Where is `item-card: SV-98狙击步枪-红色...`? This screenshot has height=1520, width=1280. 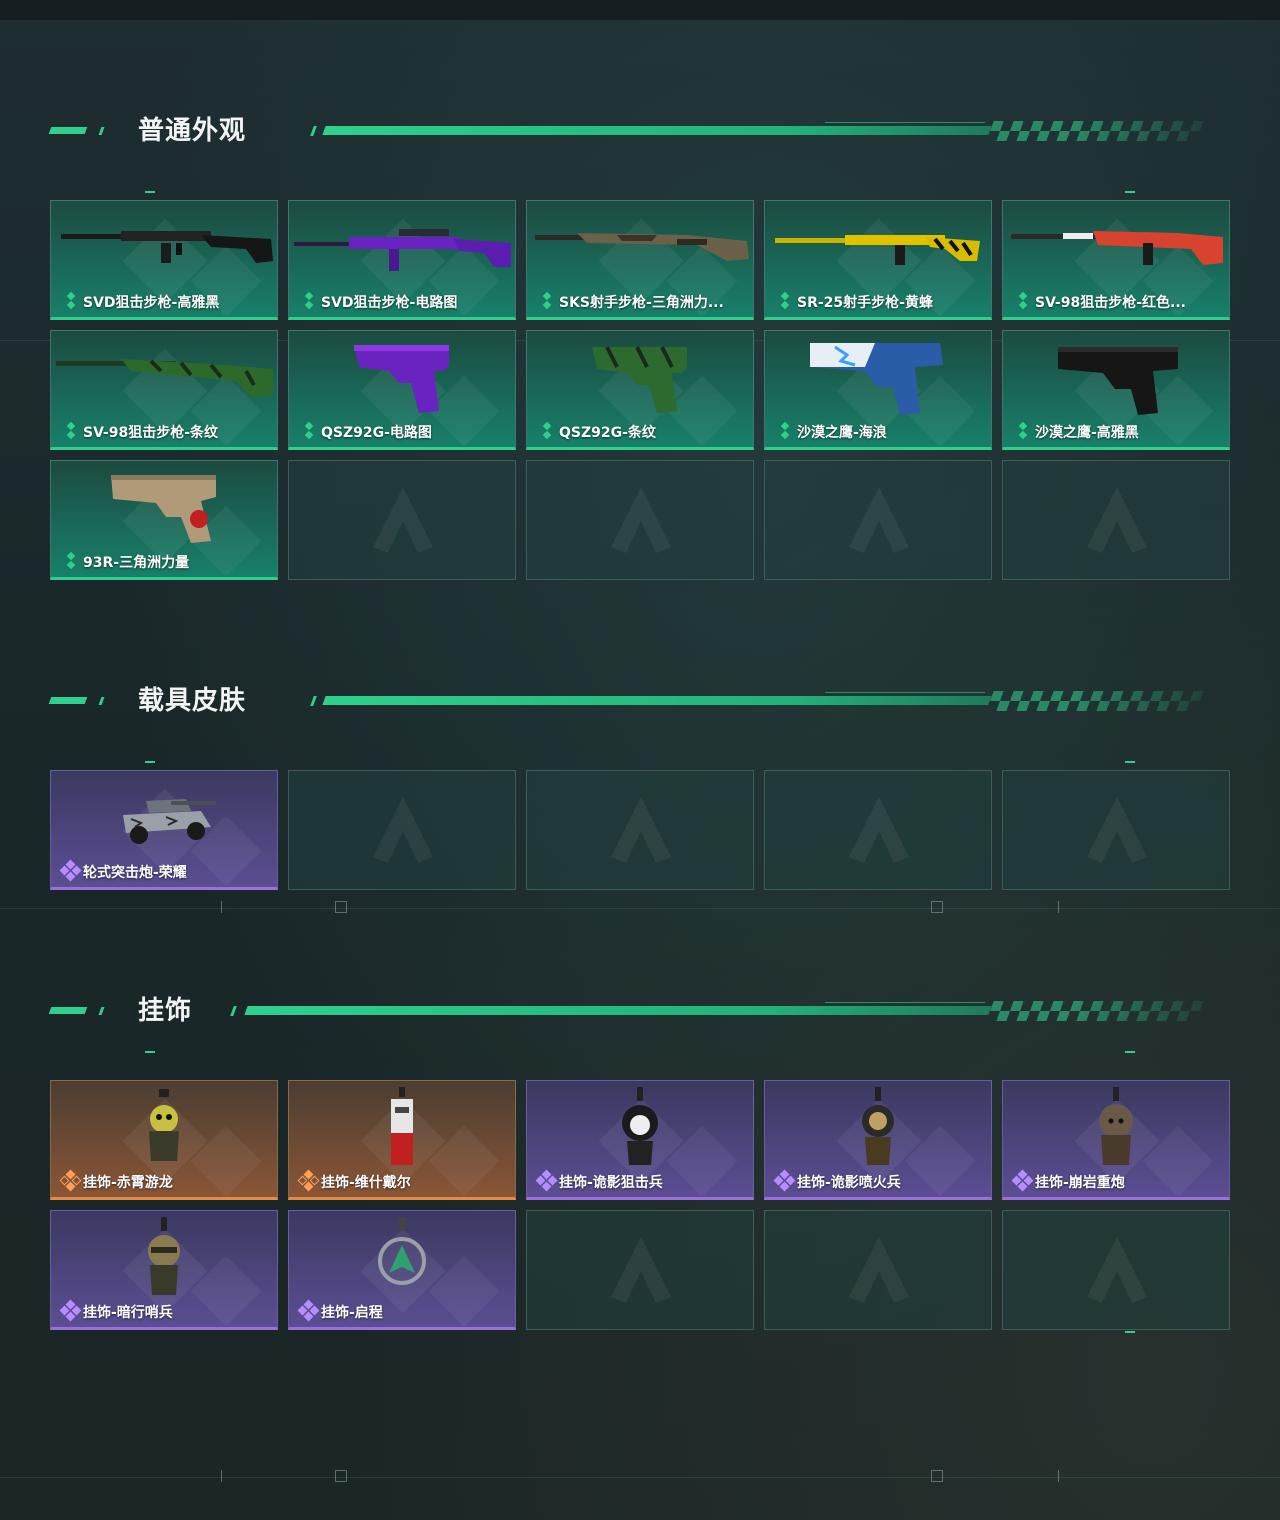 item-card: SV-98狙击步枪-红色... is located at coordinates (1116, 260).